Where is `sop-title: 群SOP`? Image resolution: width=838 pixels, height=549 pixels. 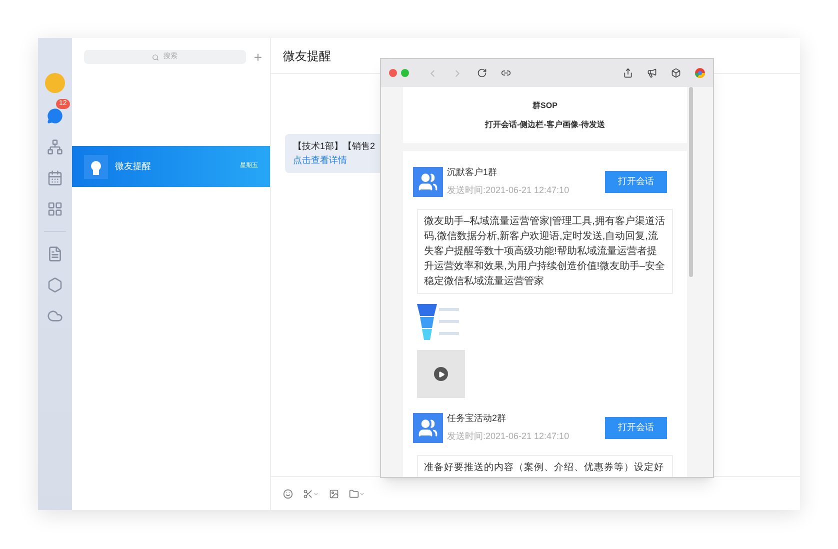 sop-title: 群SOP is located at coordinates (545, 106).